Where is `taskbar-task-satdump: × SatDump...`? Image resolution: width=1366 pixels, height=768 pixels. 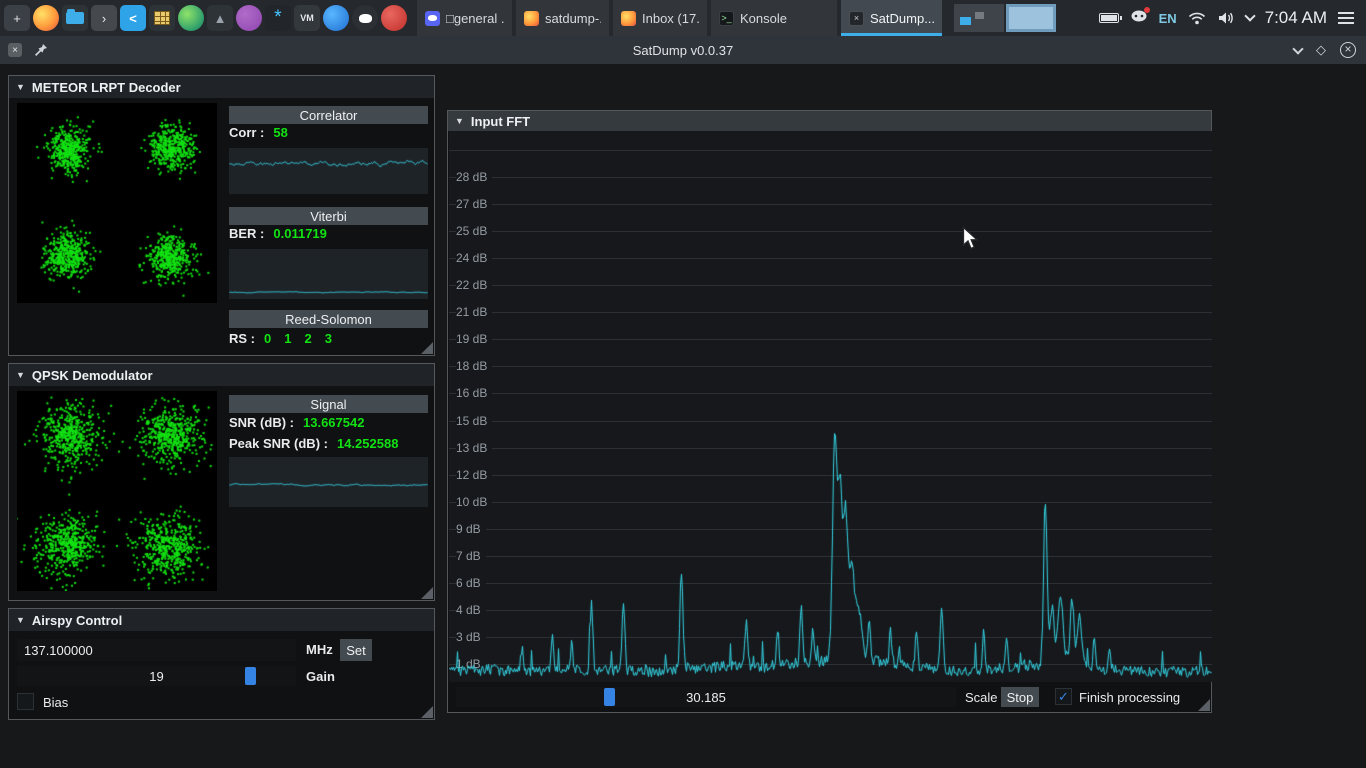 taskbar-task-satdump: × SatDump... is located at coordinates (891, 18).